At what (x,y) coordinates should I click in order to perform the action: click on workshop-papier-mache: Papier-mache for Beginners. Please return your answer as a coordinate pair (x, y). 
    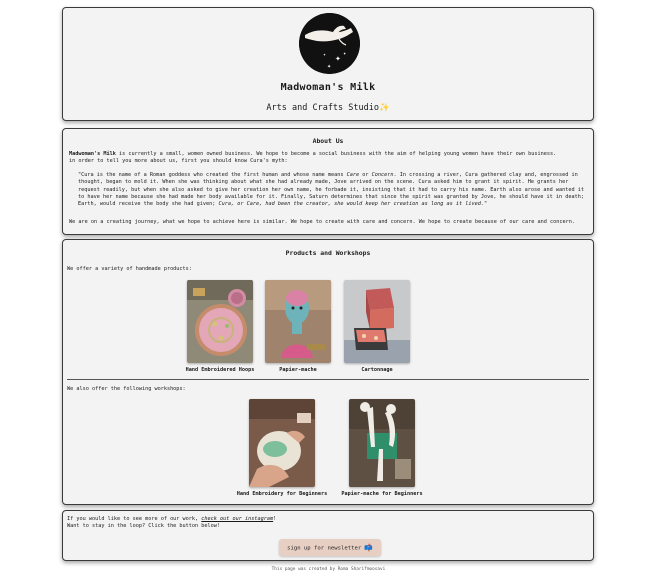
    Looking at the image, I should click on (382, 448).